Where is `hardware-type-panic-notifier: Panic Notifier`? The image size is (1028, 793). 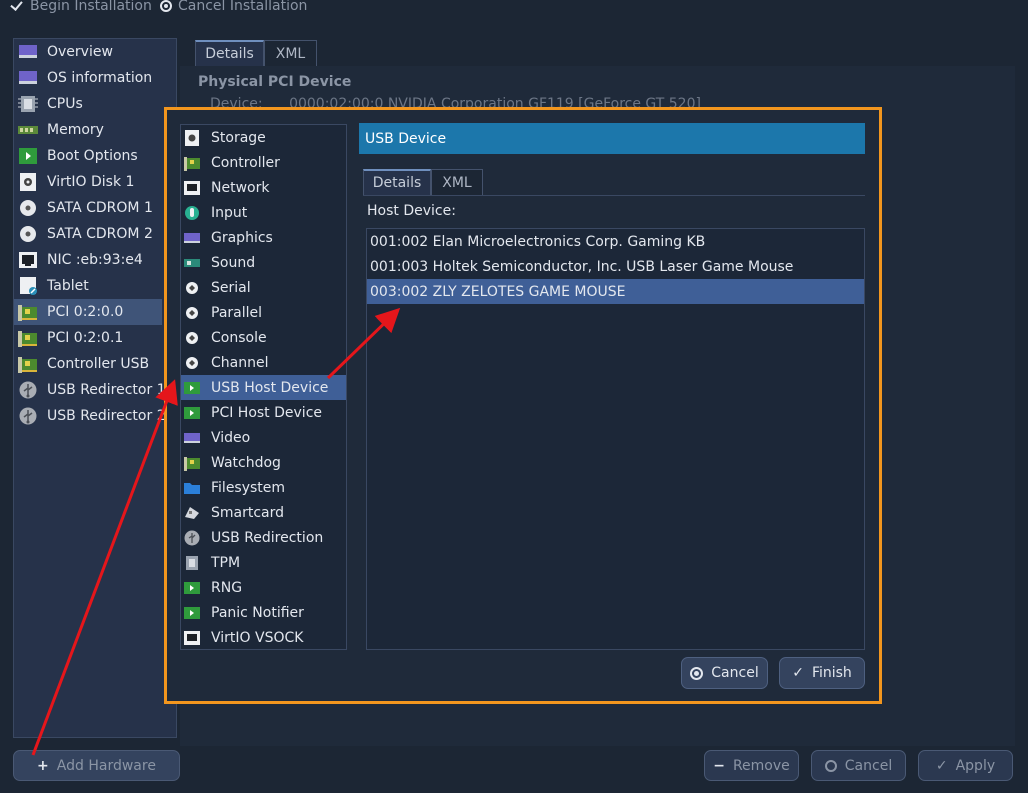 hardware-type-panic-notifier: Panic Notifier is located at coordinates (263, 612).